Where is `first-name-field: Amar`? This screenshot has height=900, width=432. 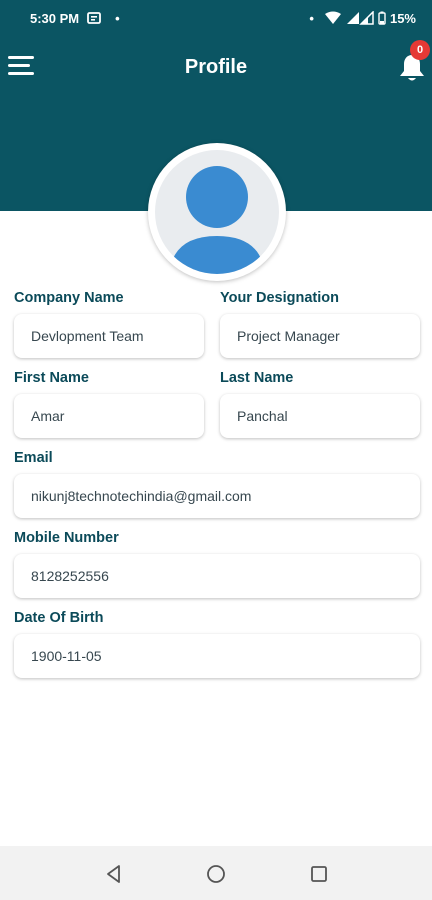 first-name-field: Amar is located at coordinates (109, 416).